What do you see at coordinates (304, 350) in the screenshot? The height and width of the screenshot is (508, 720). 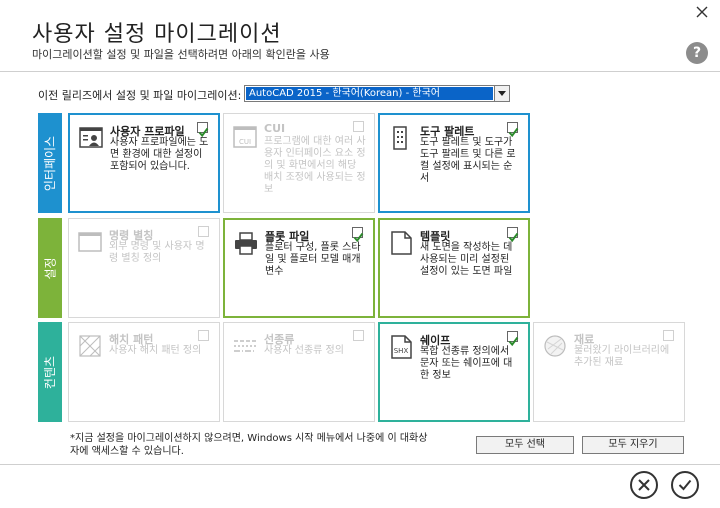 I see `card-description: 사용자 선종류 정의` at bounding box center [304, 350].